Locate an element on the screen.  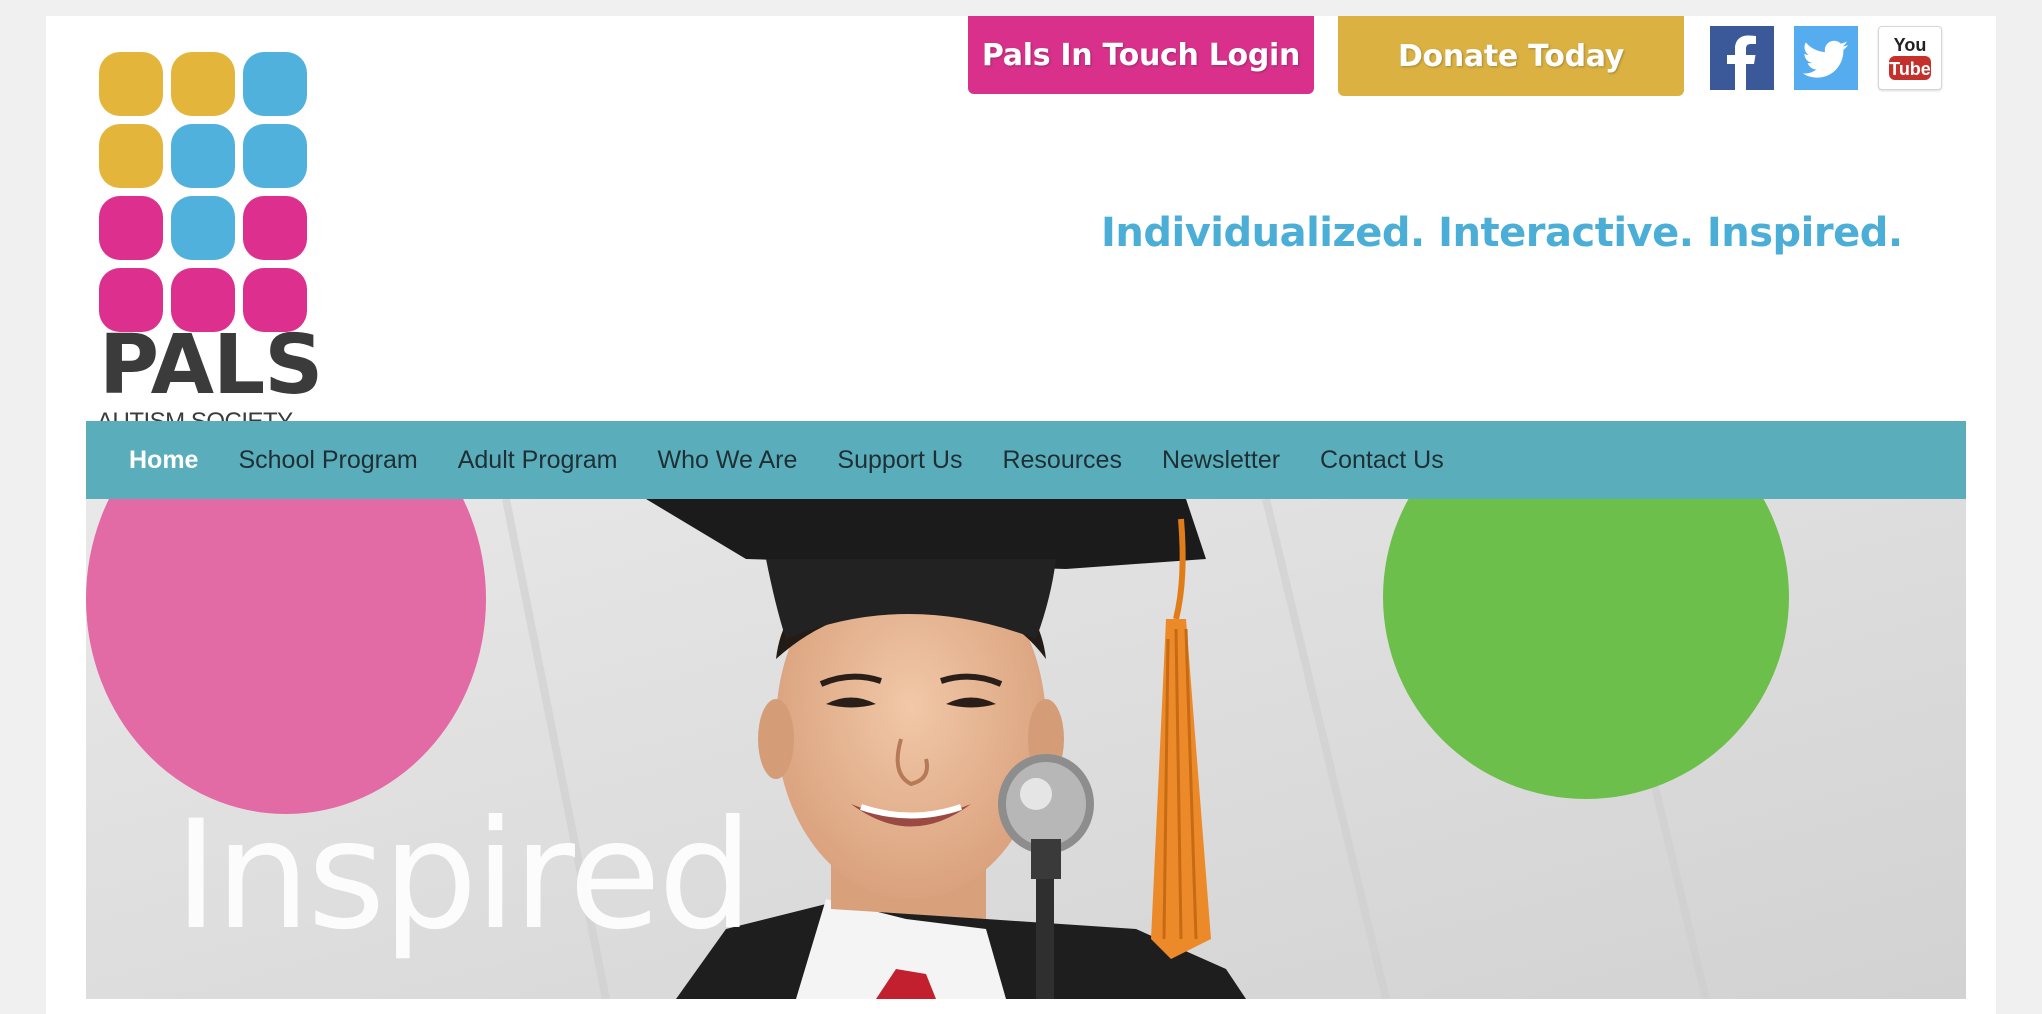
nav-item-who-we-are: Who We Are is located at coordinates (728, 460).